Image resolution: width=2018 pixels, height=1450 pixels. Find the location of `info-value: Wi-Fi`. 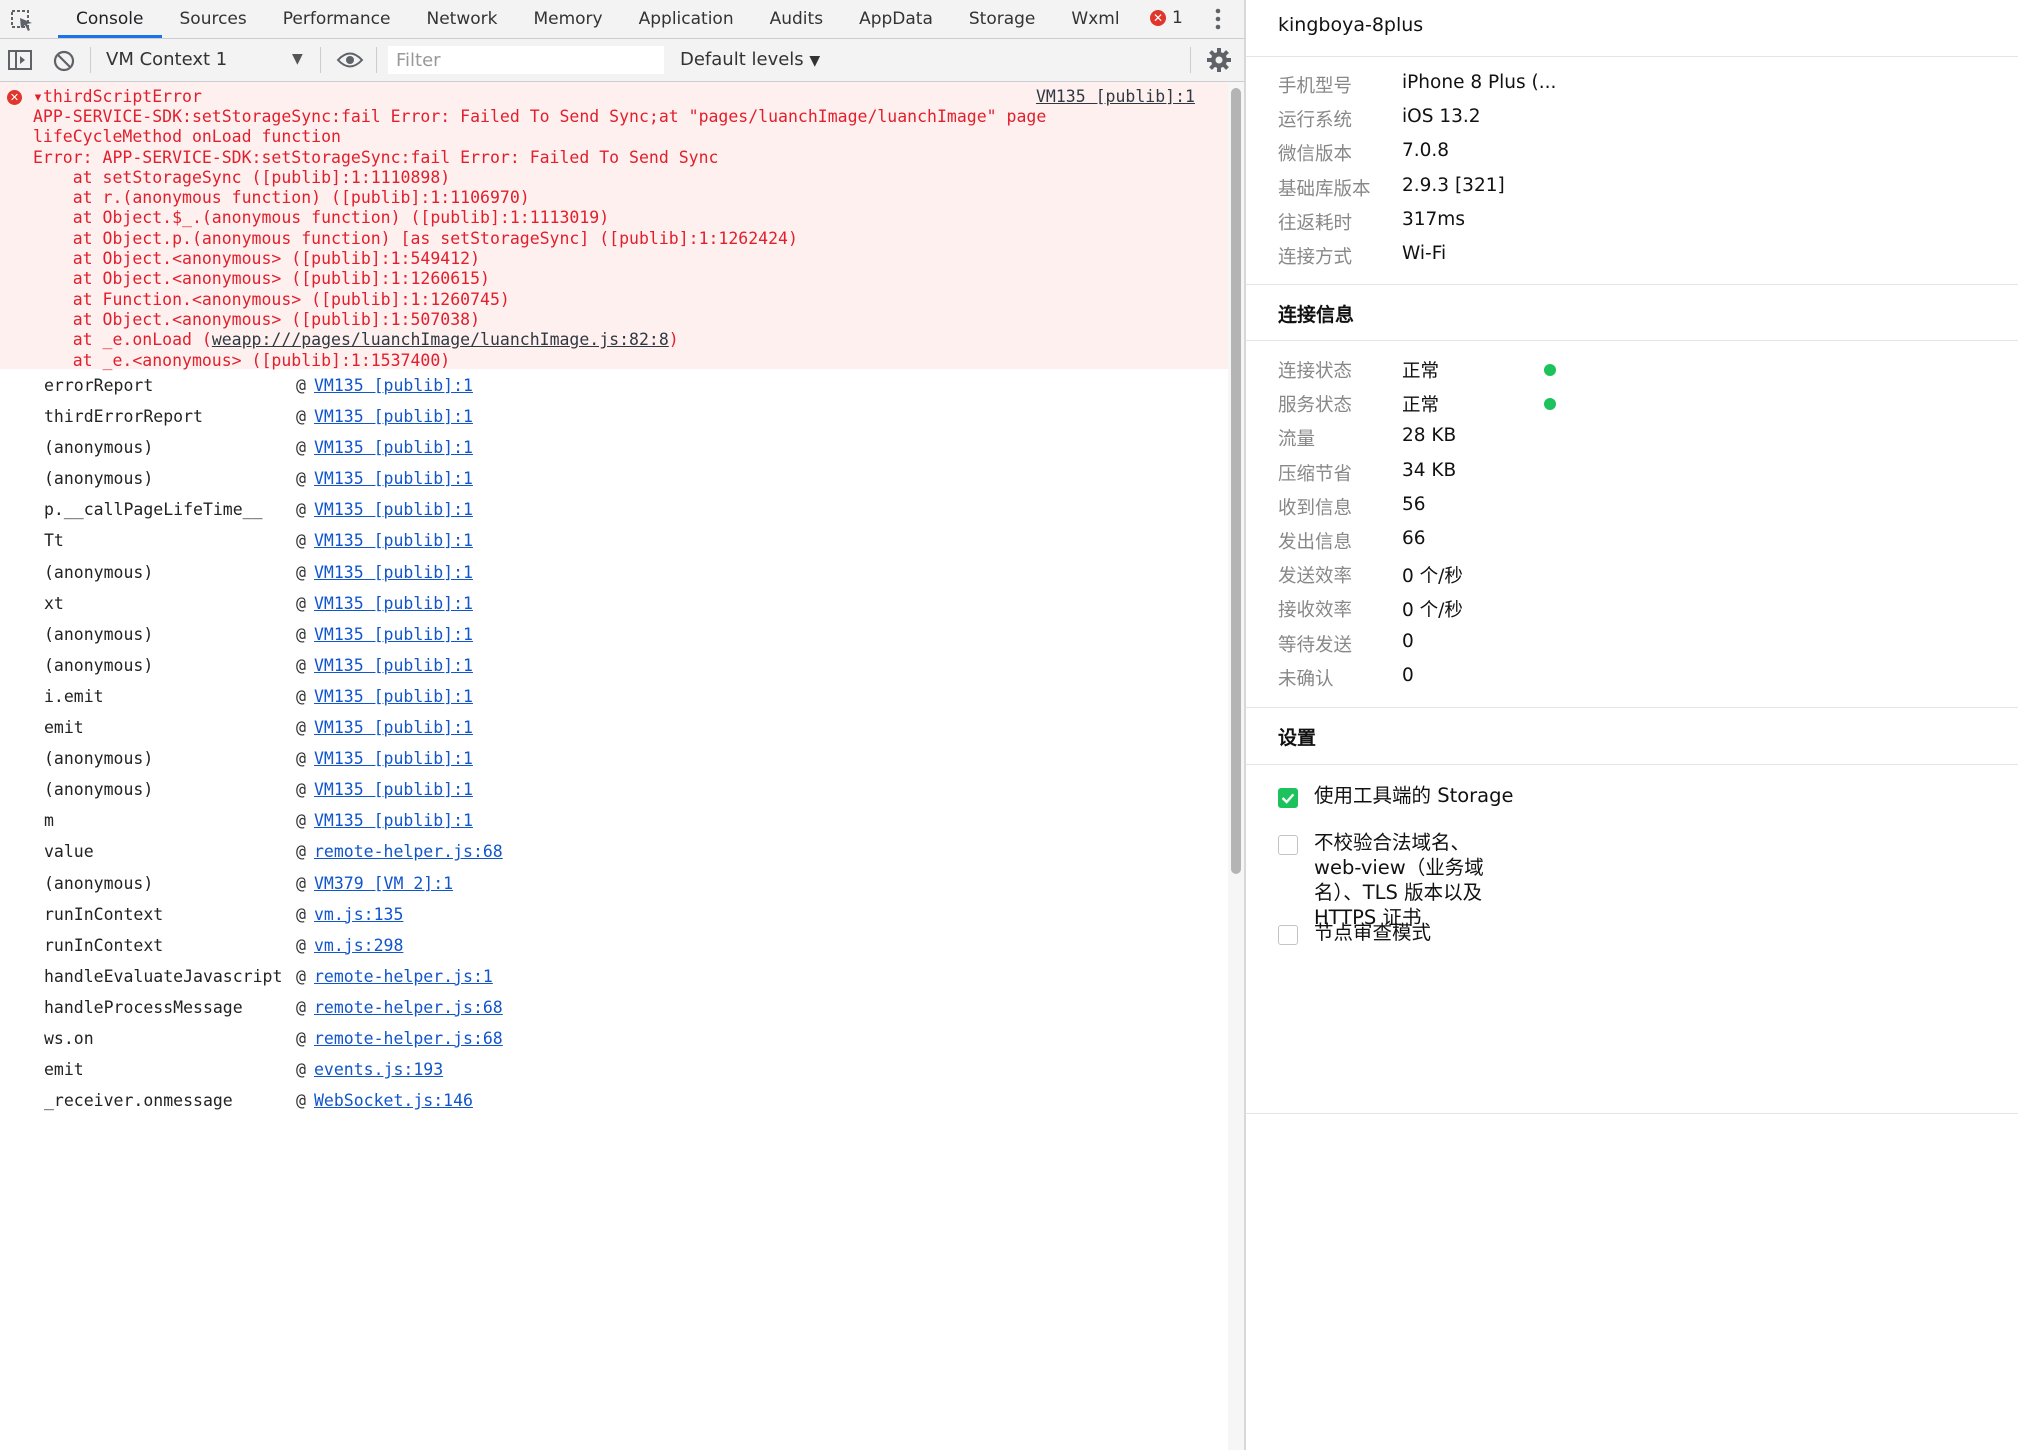

info-value: Wi-Fi is located at coordinates (1424, 253).